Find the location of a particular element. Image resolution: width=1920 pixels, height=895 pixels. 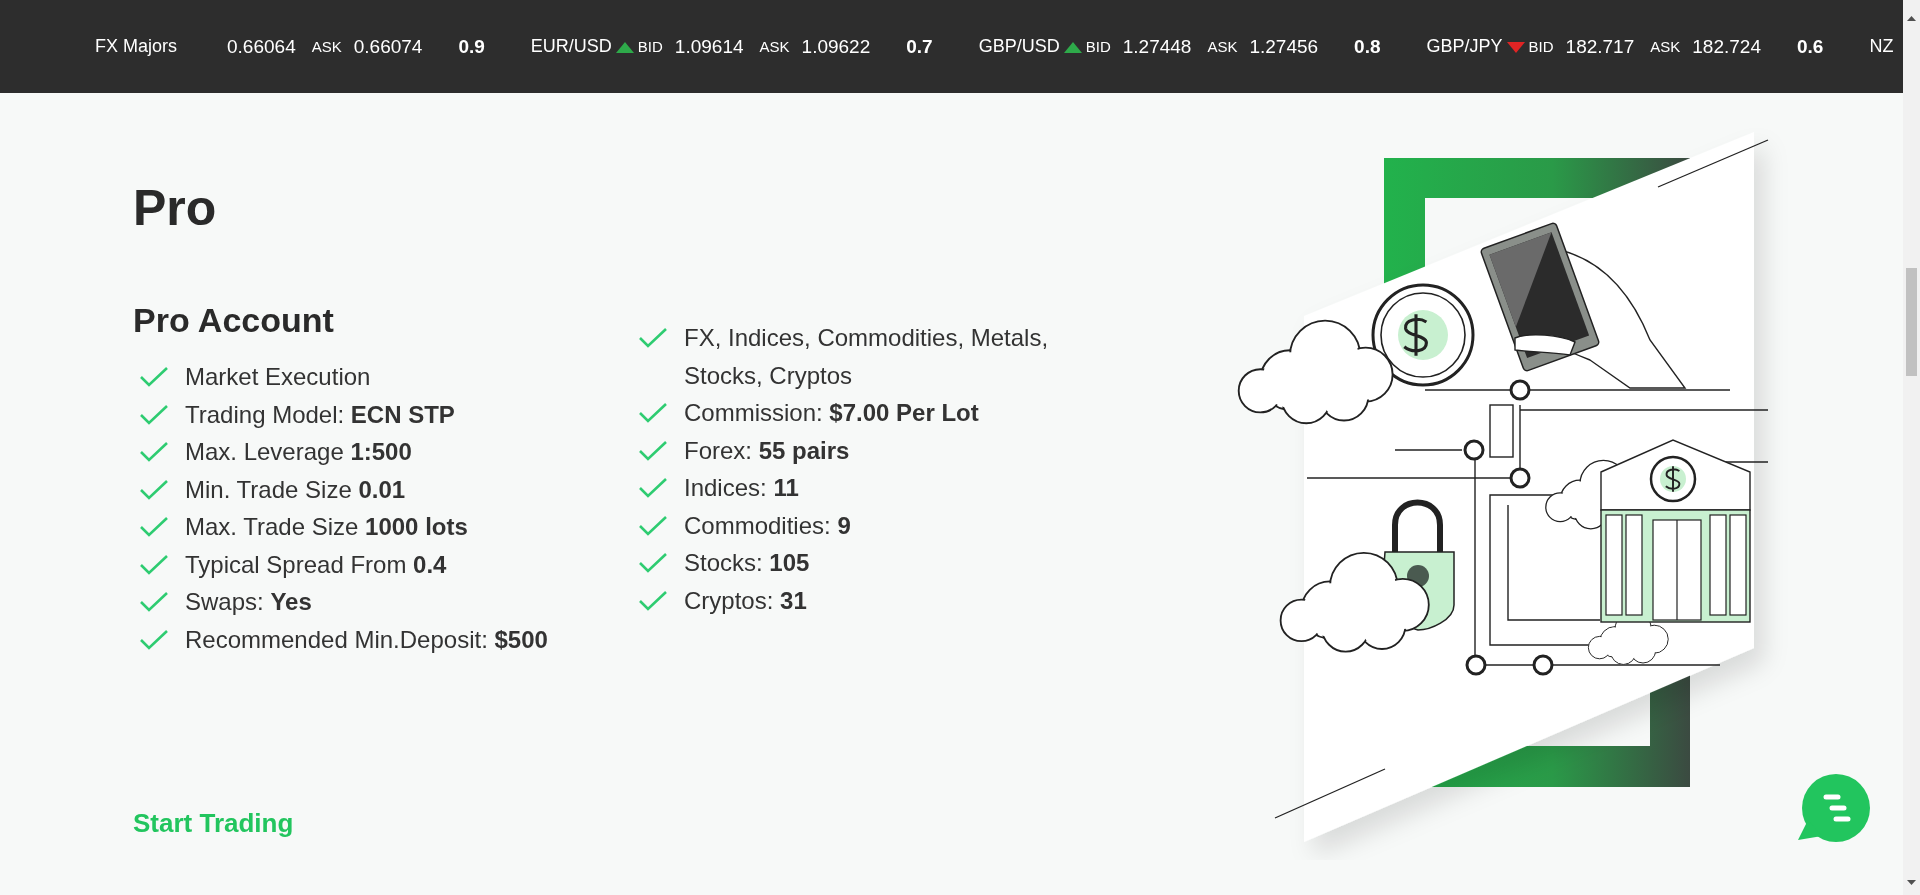

feature-text: Indices: 11 is located at coordinates (741, 488).